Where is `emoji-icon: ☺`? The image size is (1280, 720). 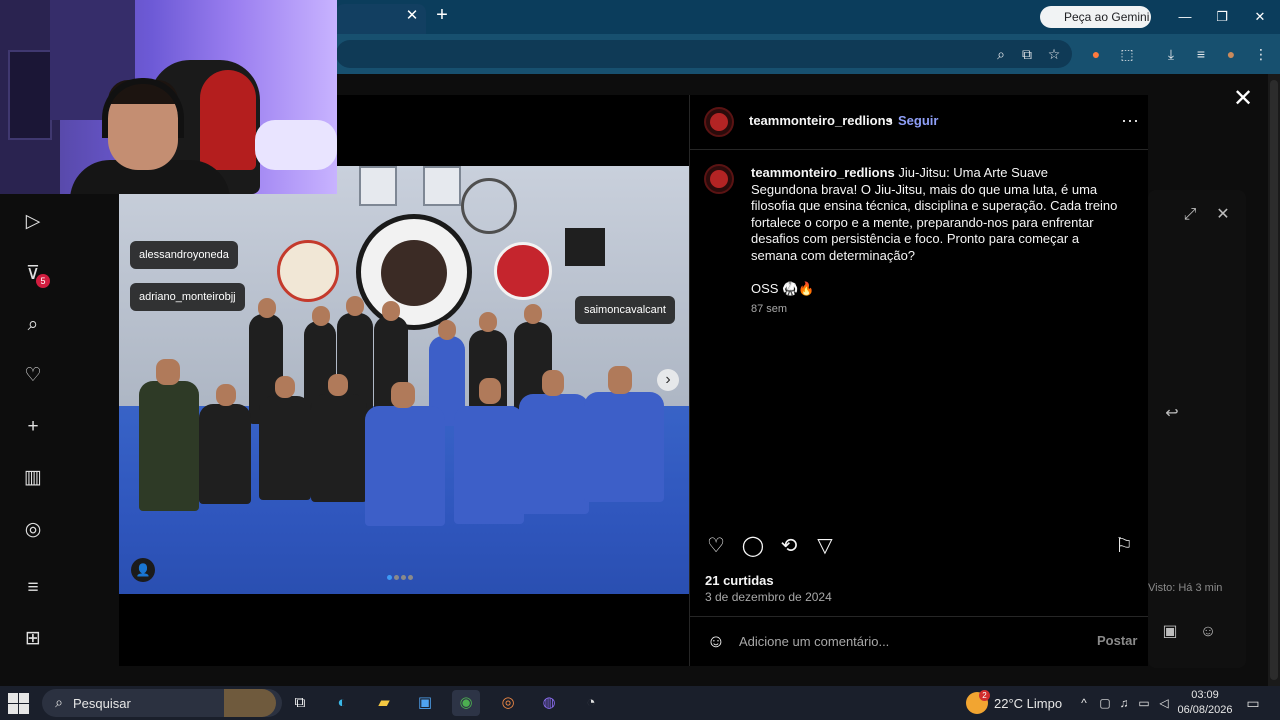 emoji-icon: ☺ is located at coordinates (716, 641).